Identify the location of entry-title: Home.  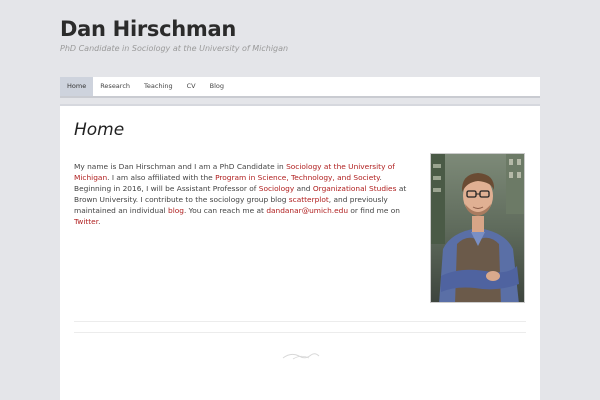
(99, 130).